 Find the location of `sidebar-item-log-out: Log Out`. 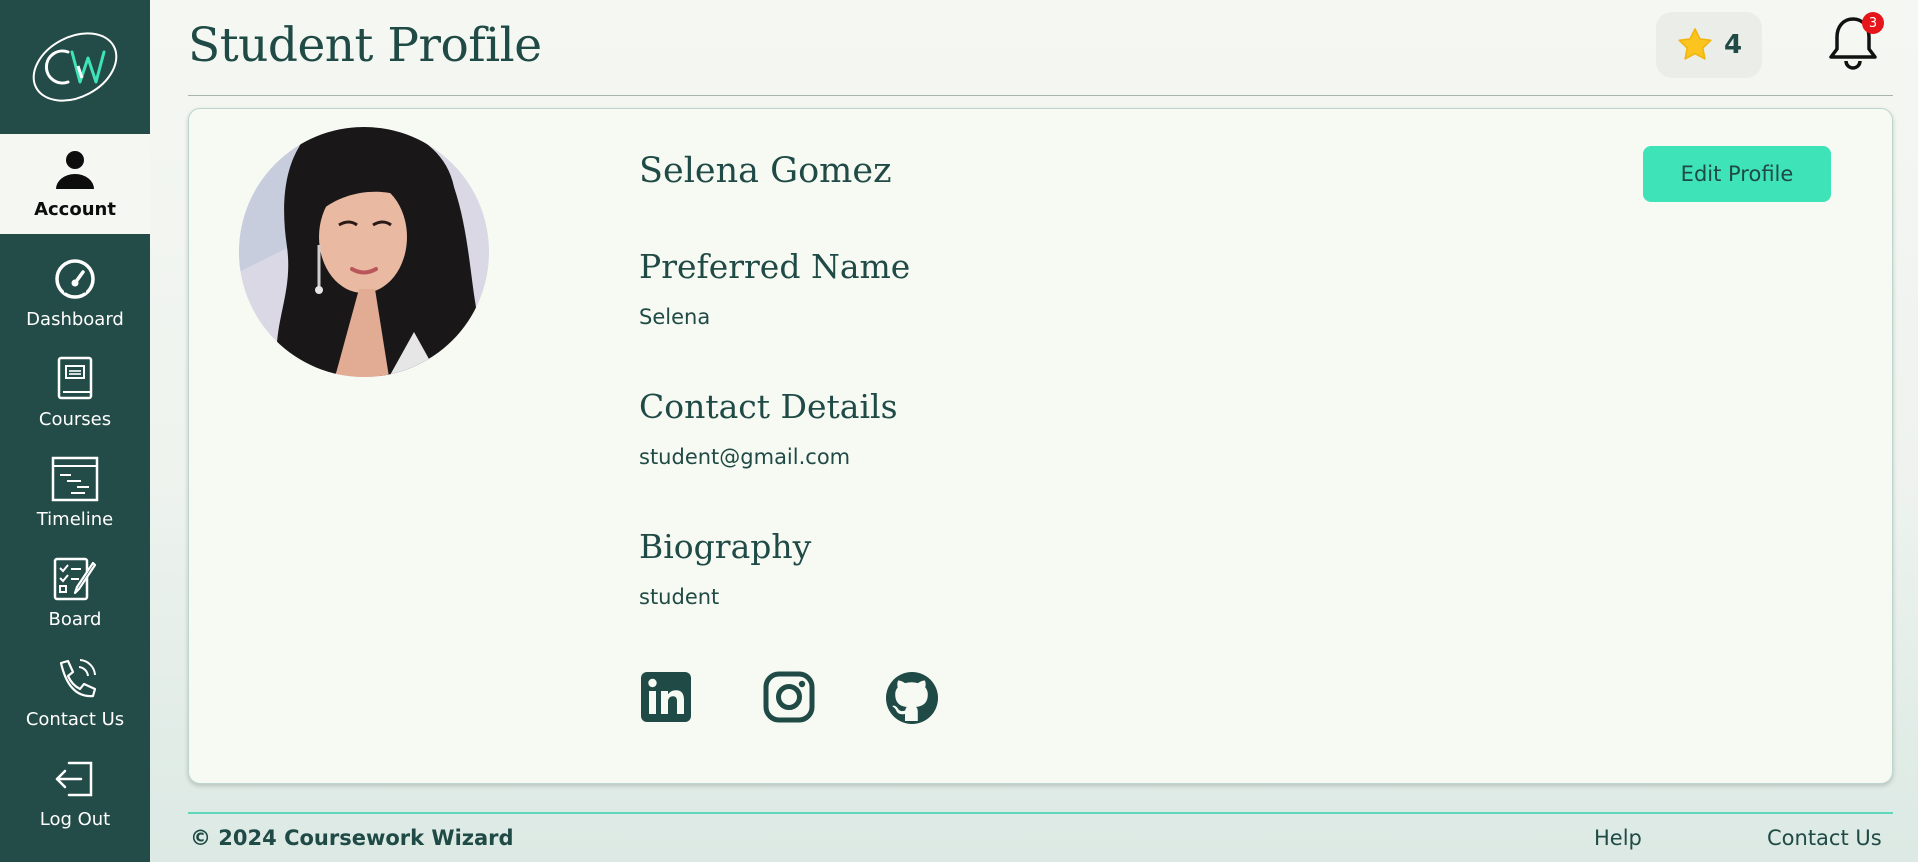

sidebar-item-log-out: Log Out is located at coordinates (75, 794).